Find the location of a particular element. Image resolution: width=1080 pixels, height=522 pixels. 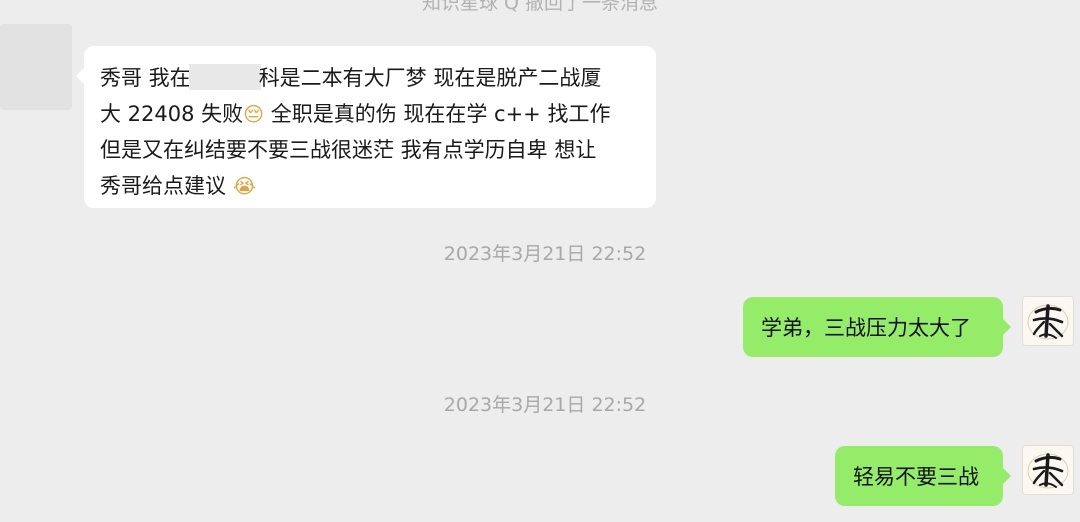

outgoing-message-bubble: 学弟，三战压力太大了 is located at coordinates (877, 327).